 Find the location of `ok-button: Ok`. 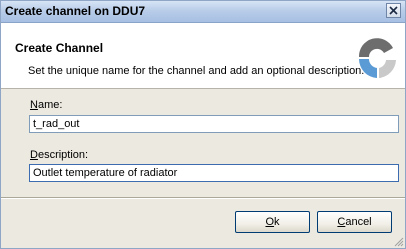

ok-button: Ok is located at coordinates (272, 222).